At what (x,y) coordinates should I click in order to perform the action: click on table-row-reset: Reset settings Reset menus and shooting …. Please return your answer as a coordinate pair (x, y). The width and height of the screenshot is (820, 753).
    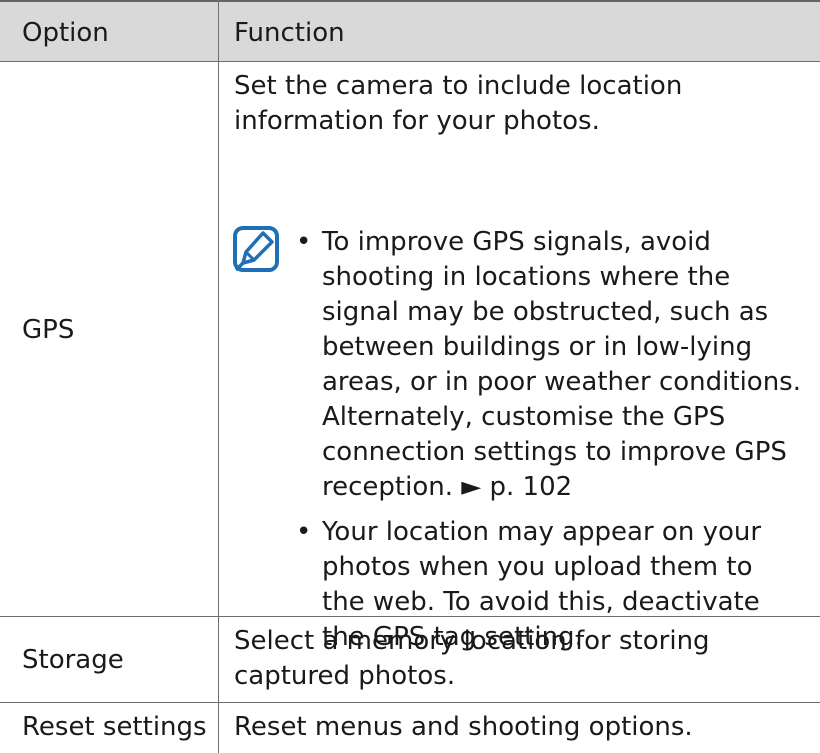
    Looking at the image, I should click on (410, 728).